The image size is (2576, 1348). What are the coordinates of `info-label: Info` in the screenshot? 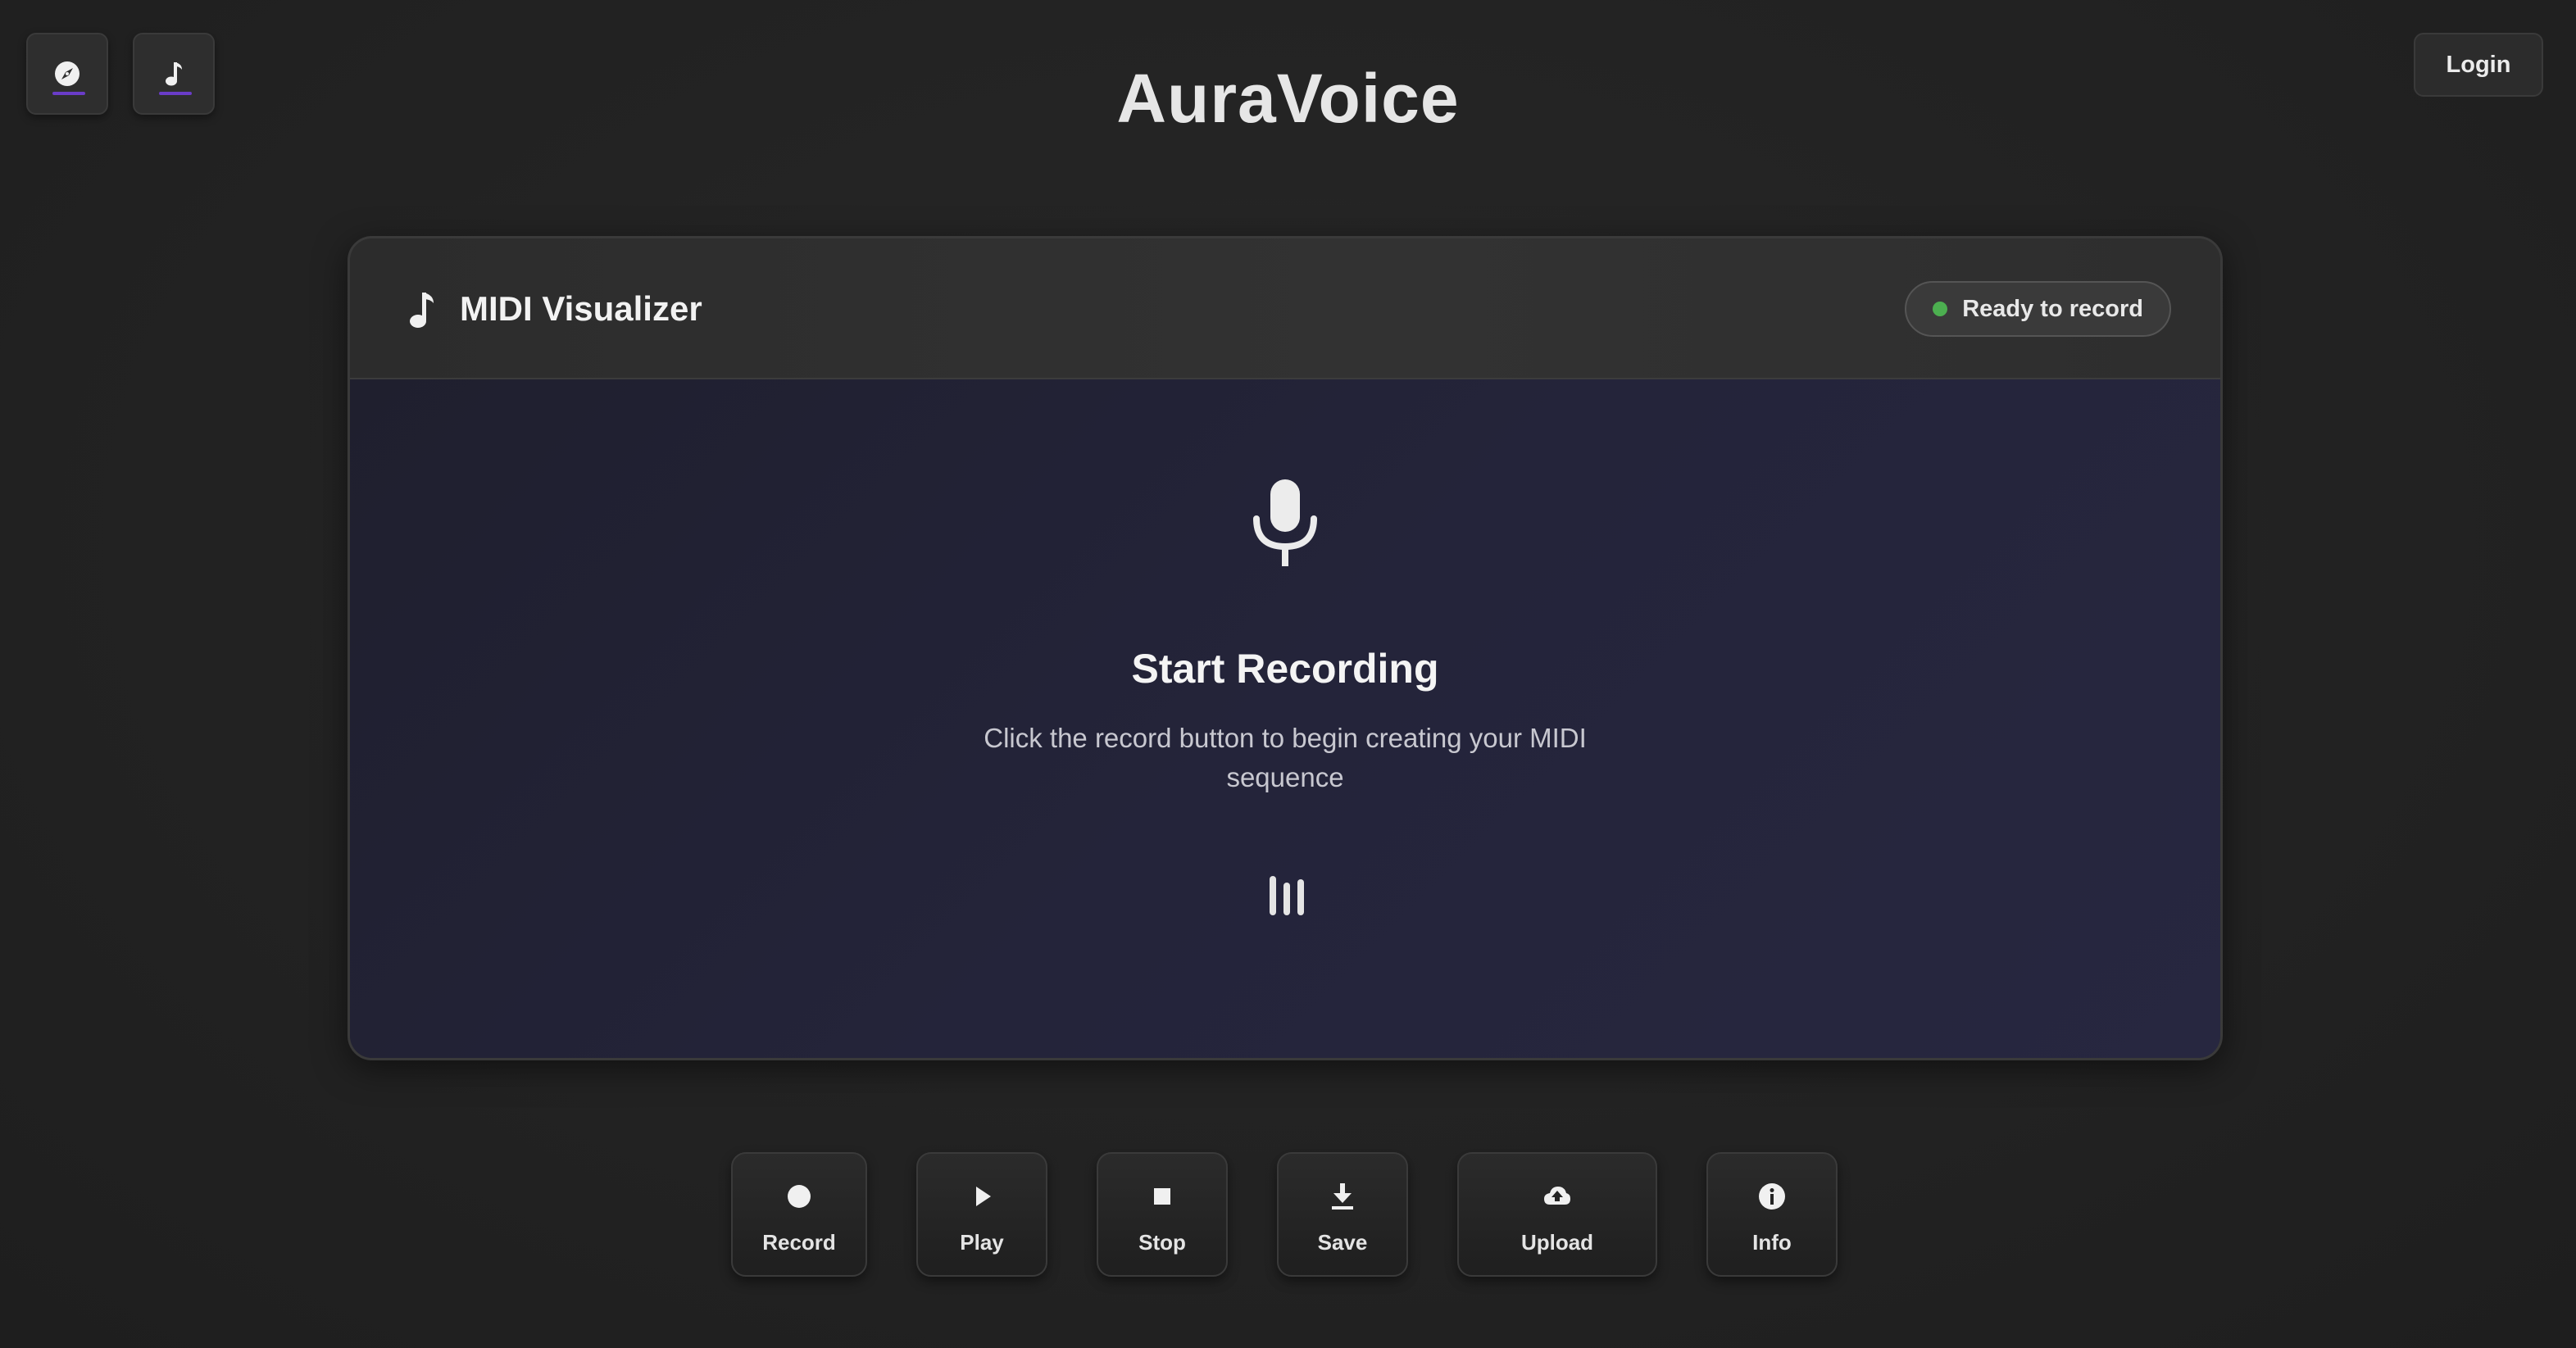 It's located at (1772, 1243).